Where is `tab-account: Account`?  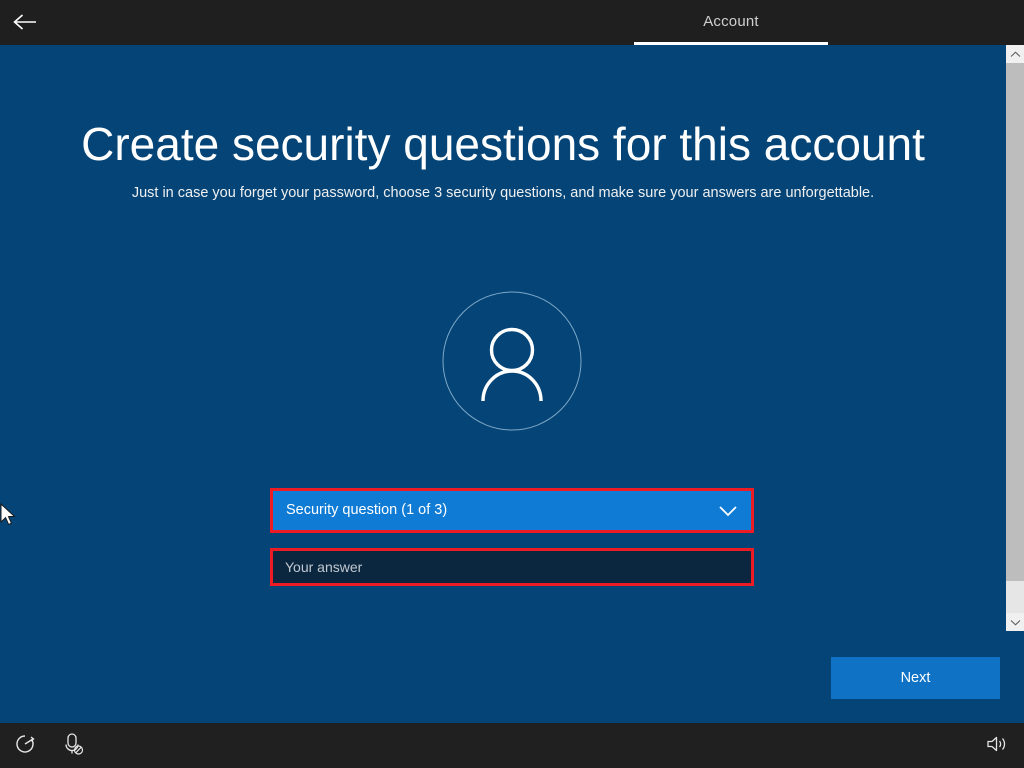
tab-account: Account is located at coordinates (731, 22).